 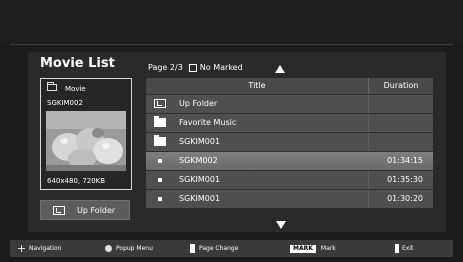 I want to click on table-row: SGKIM001 01:30:20, so click(x=289, y=198).